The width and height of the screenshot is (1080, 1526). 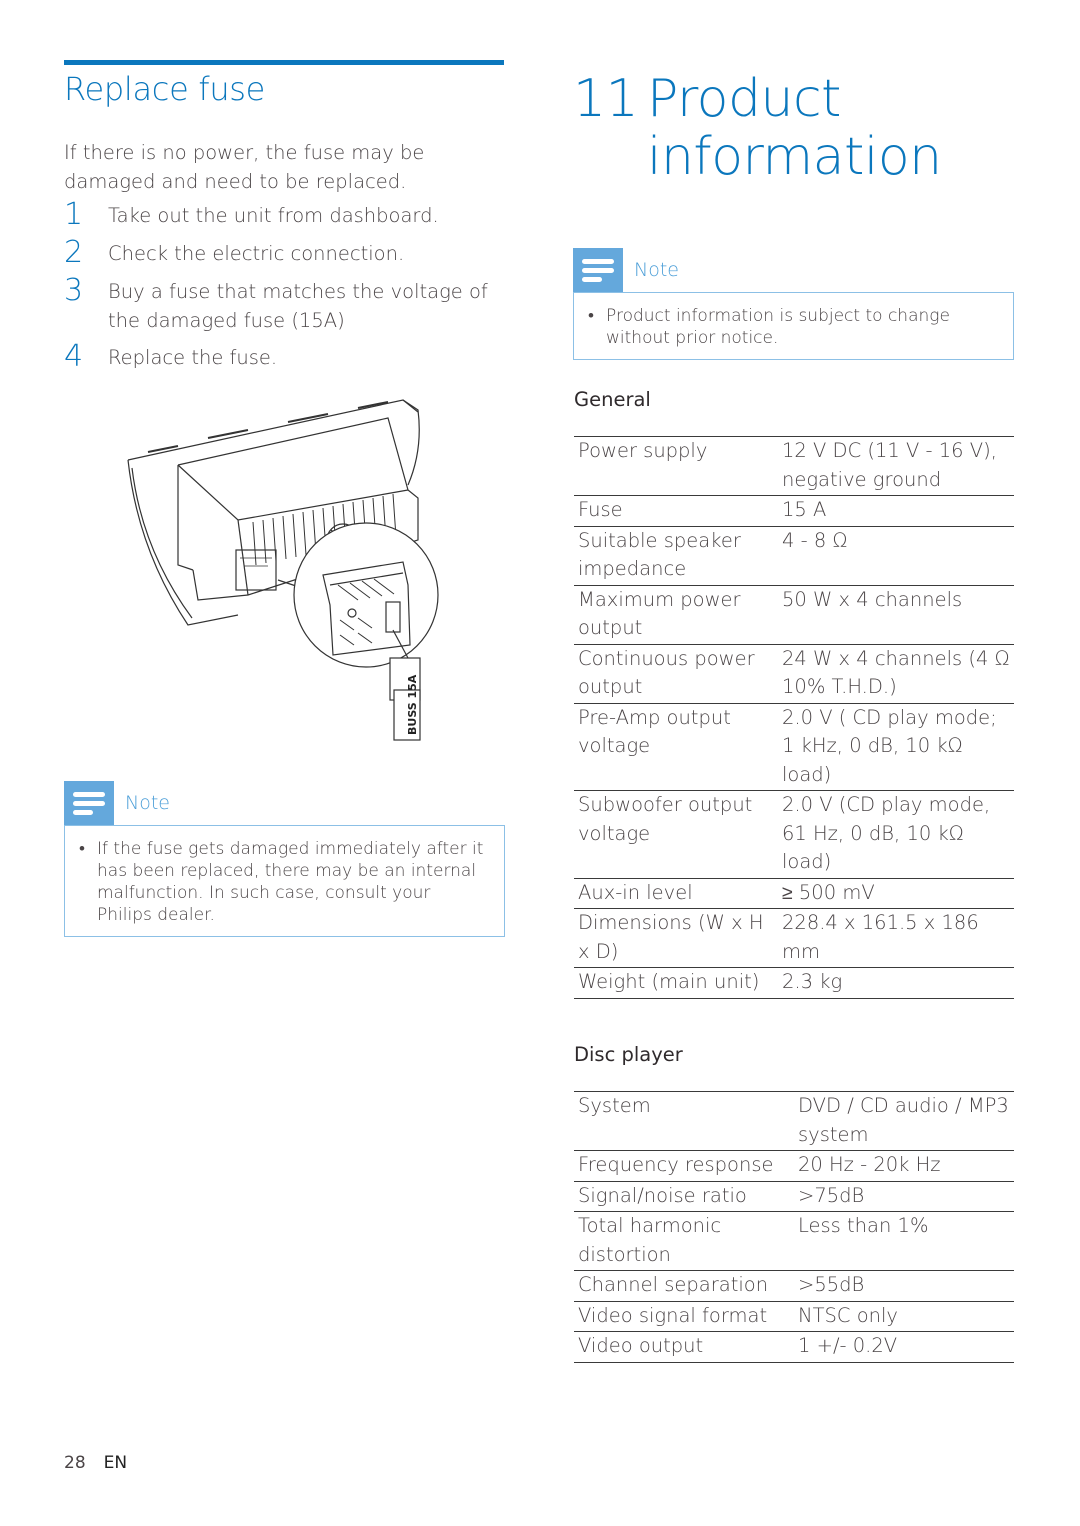 I want to click on spec-value: 228.4 x 161.5 x 186 mm, so click(x=880, y=937).